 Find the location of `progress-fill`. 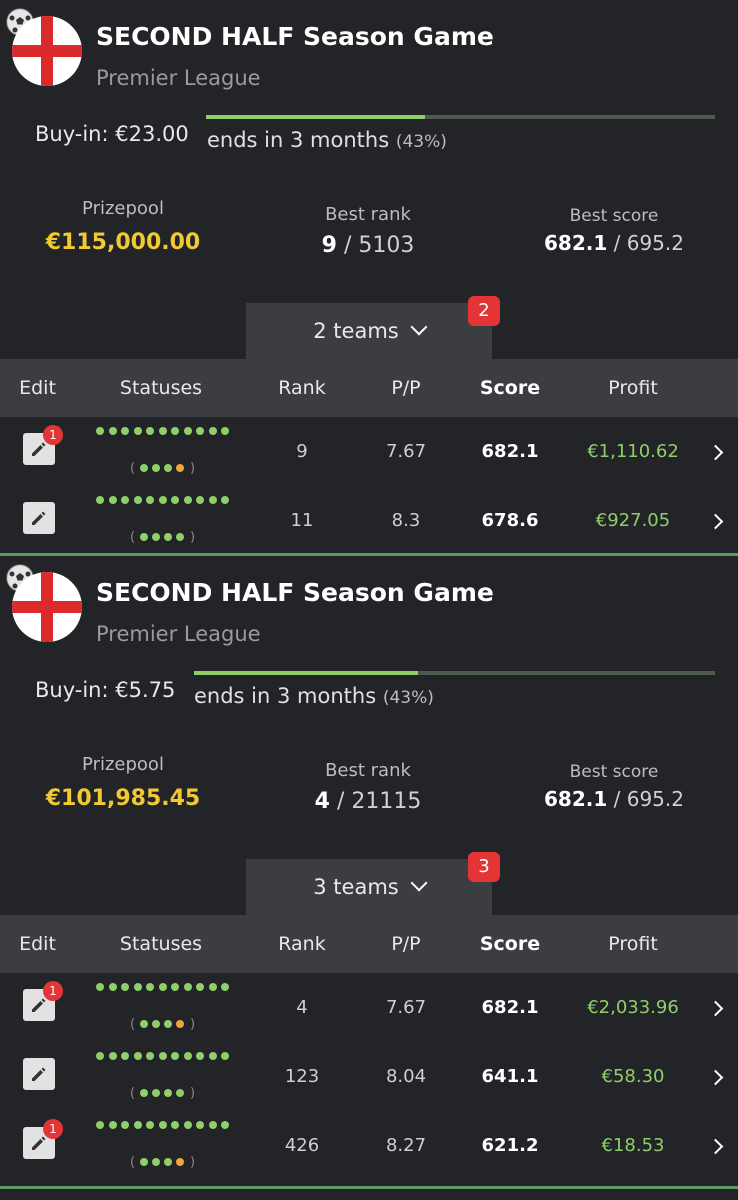

progress-fill is located at coordinates (306, 673).